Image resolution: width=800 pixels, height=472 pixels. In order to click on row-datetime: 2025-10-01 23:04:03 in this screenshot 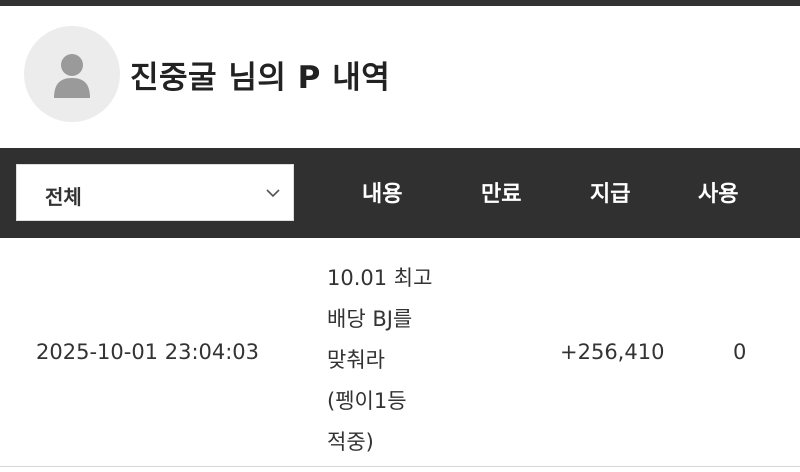, I will do `click(148, 352)`.